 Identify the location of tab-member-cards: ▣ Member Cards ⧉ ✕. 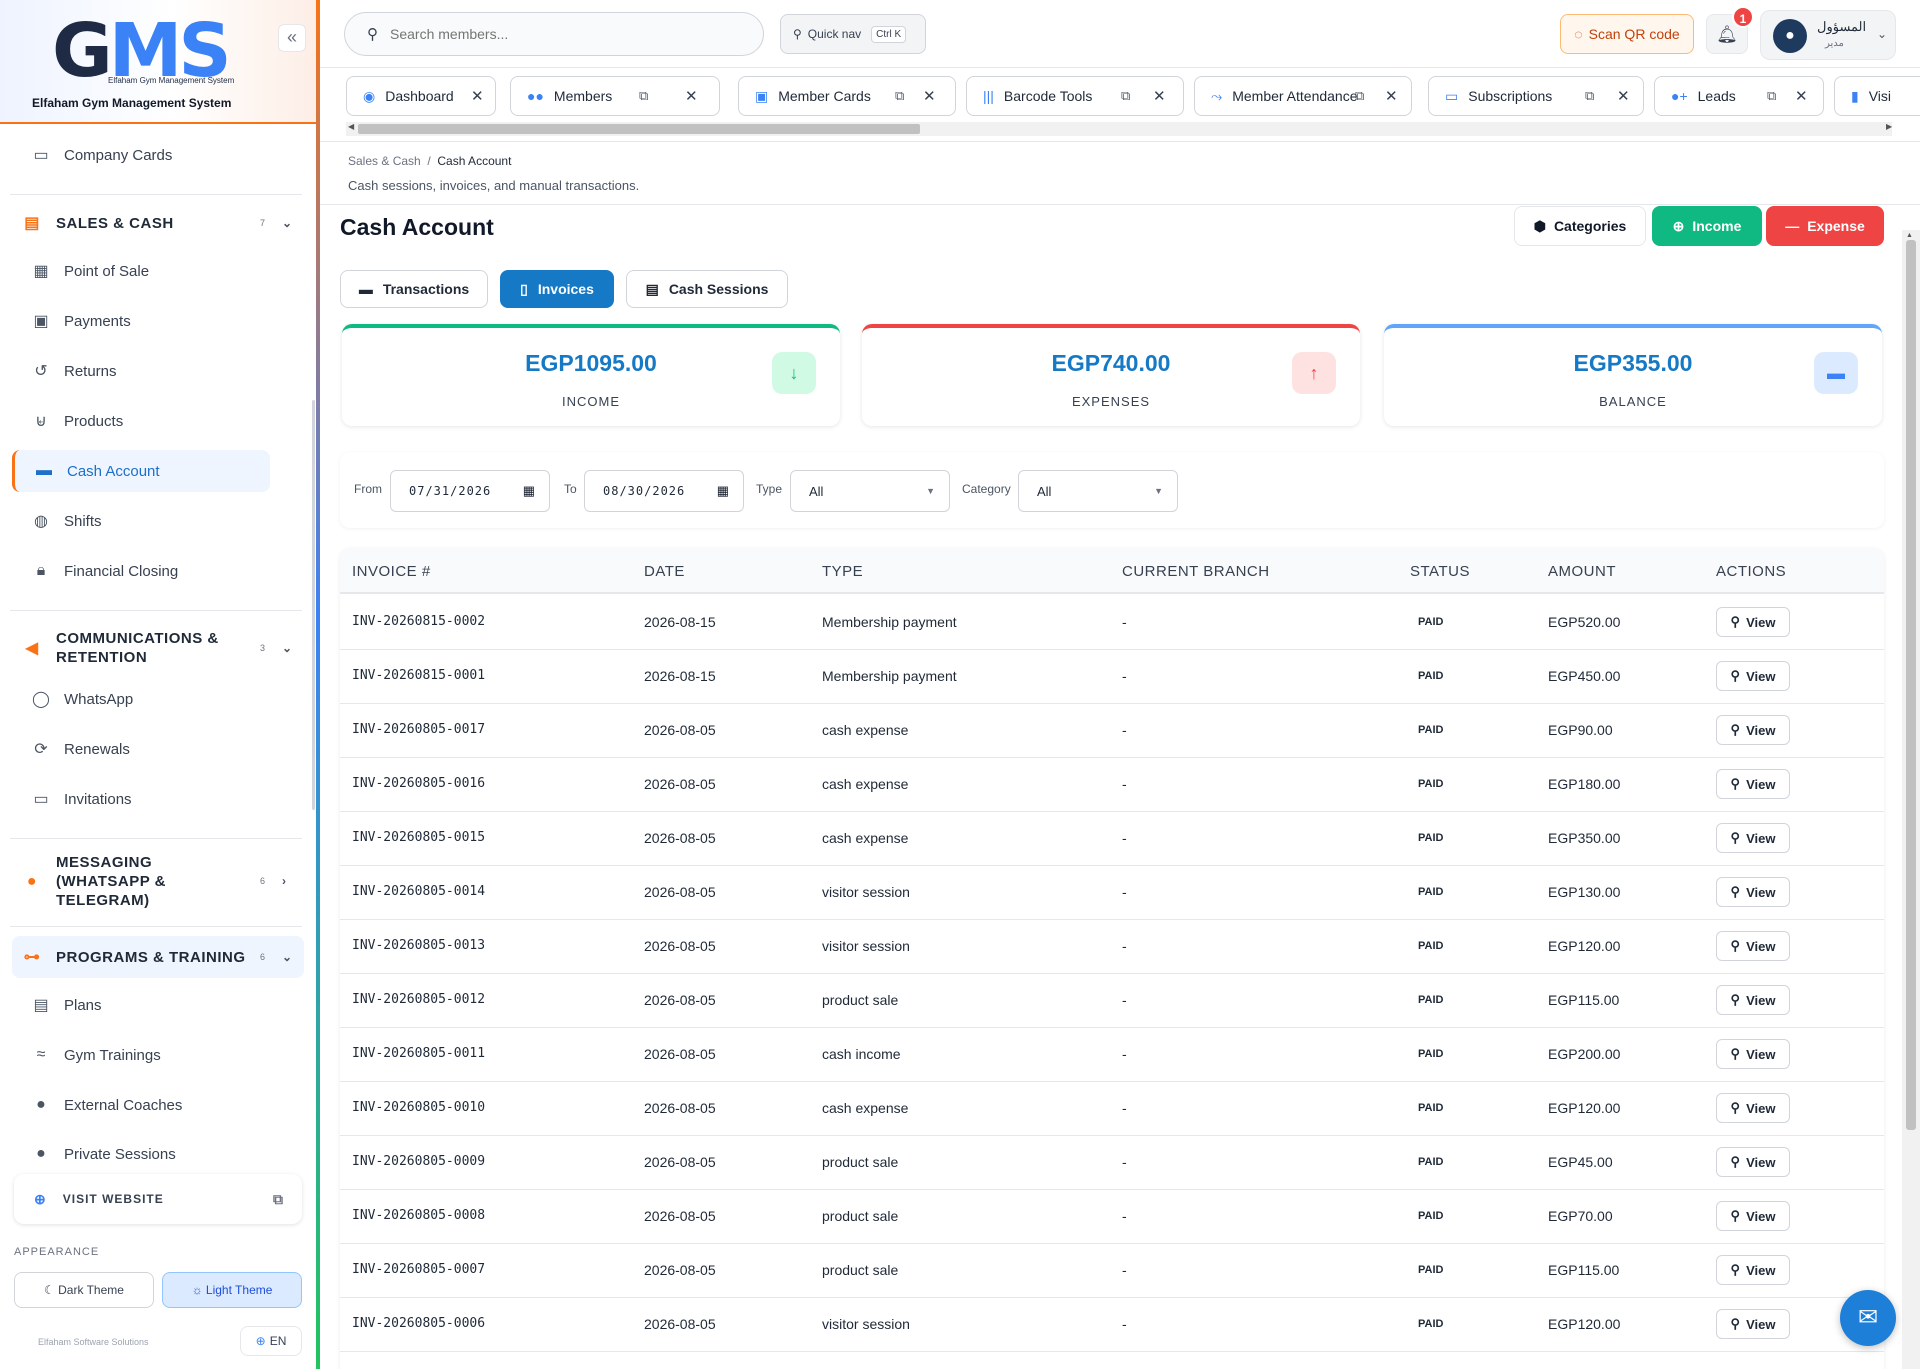
(847, 96).